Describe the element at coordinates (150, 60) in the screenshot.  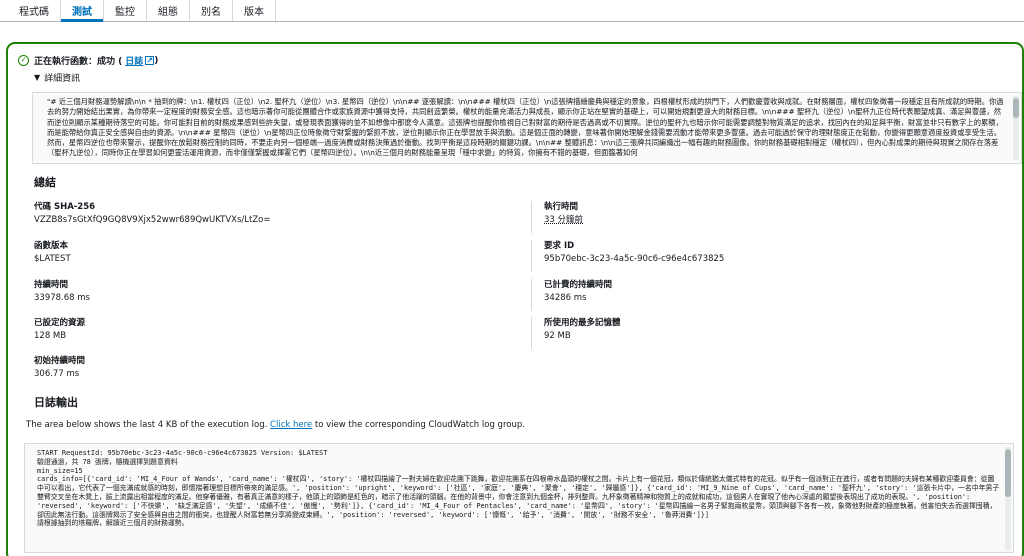
I see `external-link-icon: ↗` at that location.